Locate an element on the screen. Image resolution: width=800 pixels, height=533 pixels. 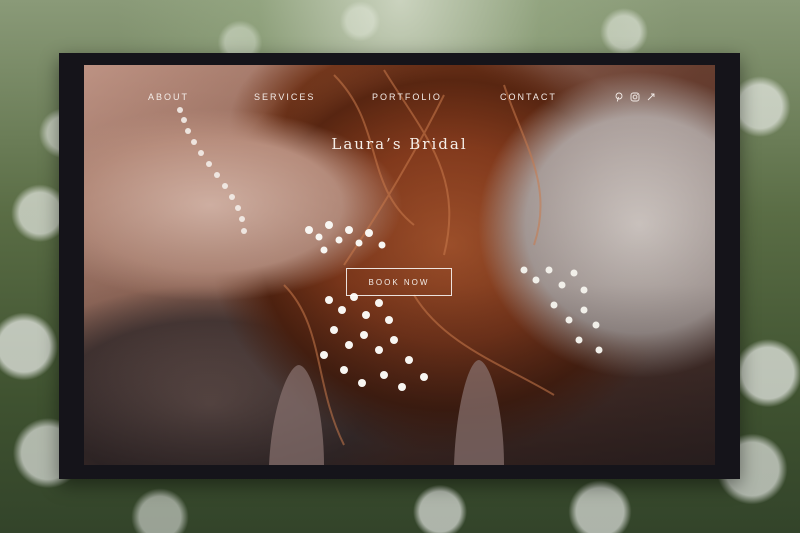
book-now-button: BOOK NOW is located at coordinates (399, 282).